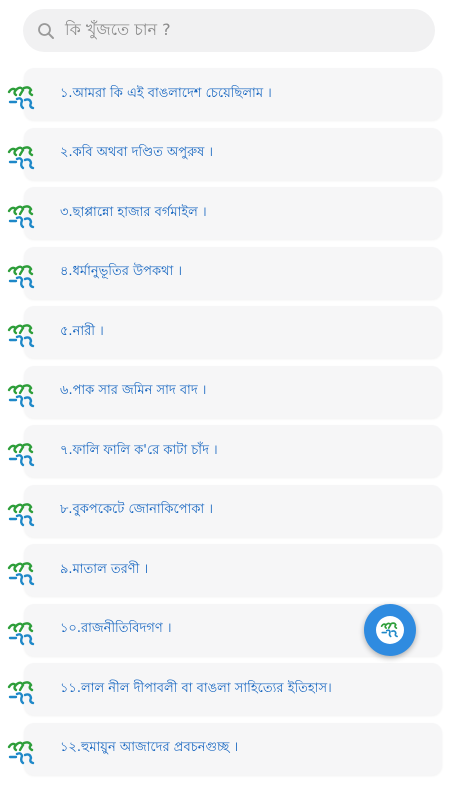 The image size is (450, 800). I want to click on book-title: ২.কবি অথবা দণ্ডিত অপুরুষ ।, so click(137, 152).